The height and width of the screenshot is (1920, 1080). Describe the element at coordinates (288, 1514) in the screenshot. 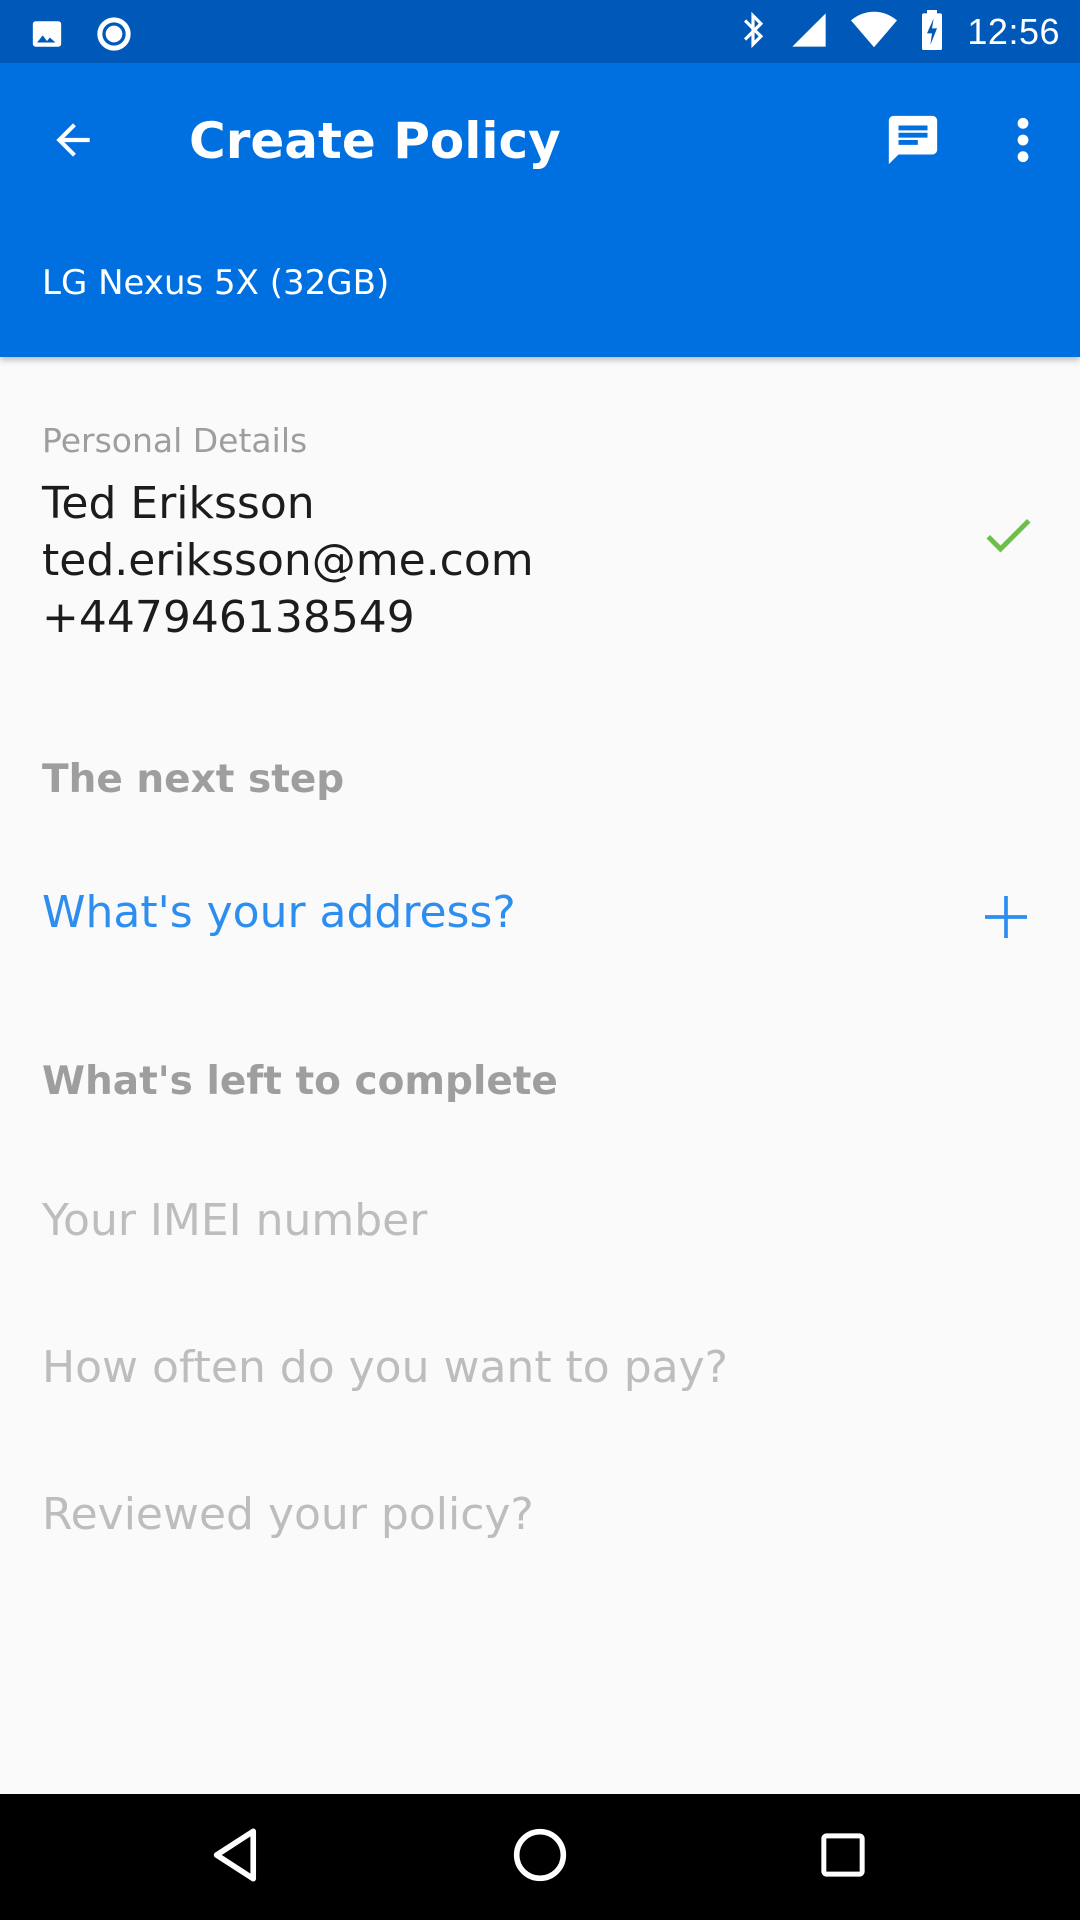

I see `pending-item-review: Reviewed your policy?` at that location.